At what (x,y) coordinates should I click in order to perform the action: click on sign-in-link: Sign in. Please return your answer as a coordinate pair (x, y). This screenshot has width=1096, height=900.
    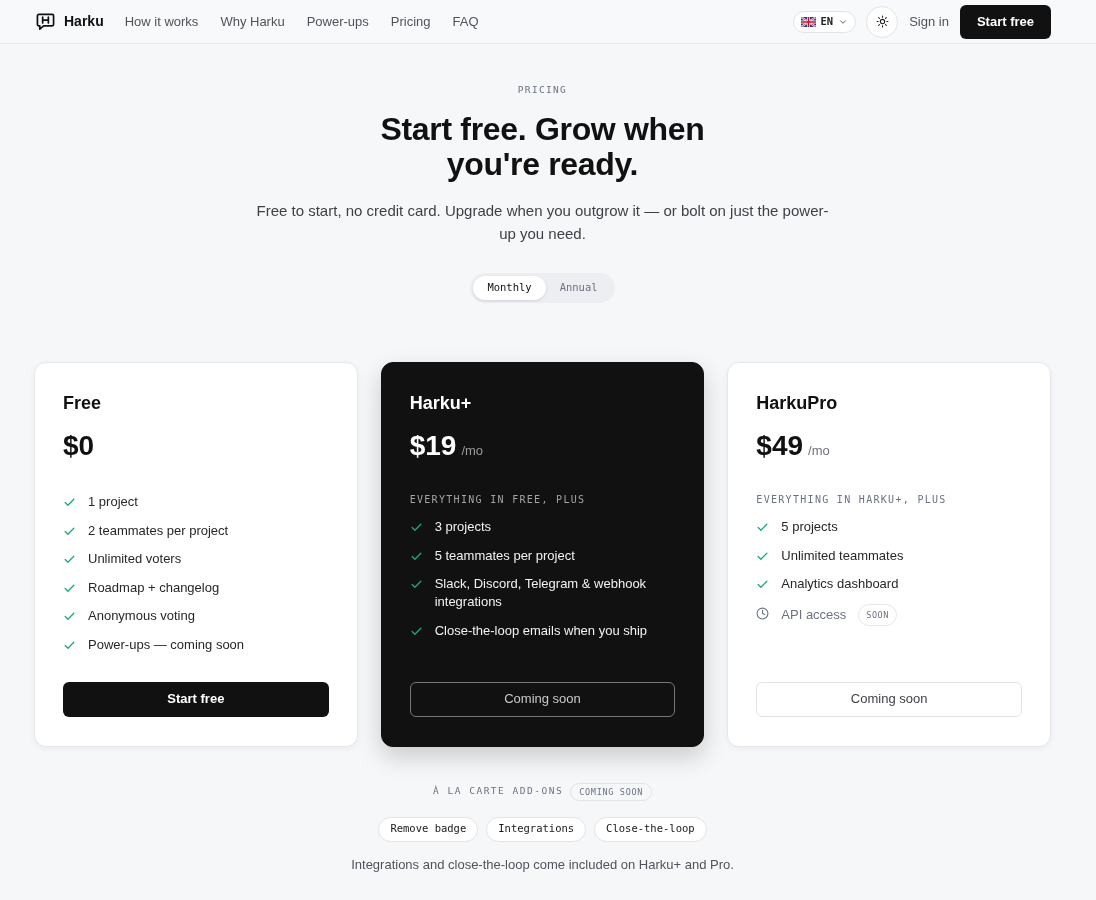
    Looking at the image, I should click on (929, 21).